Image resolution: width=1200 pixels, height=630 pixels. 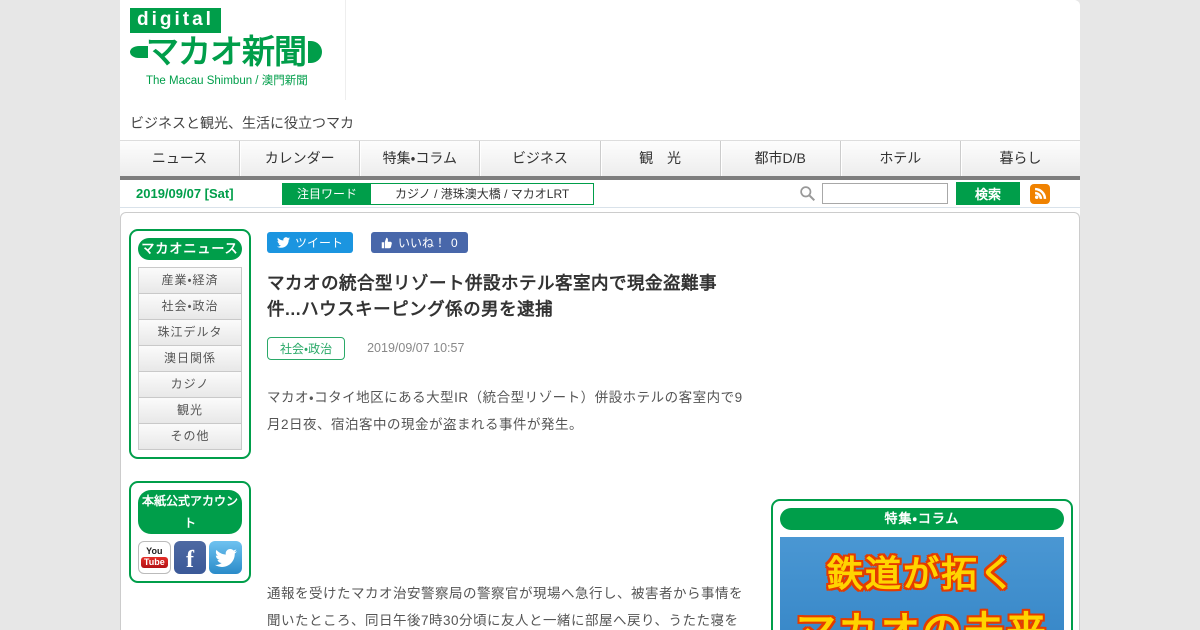 I want to click on official-accounts-title: 本紙公式アカウント, so click(x=190, y=512).